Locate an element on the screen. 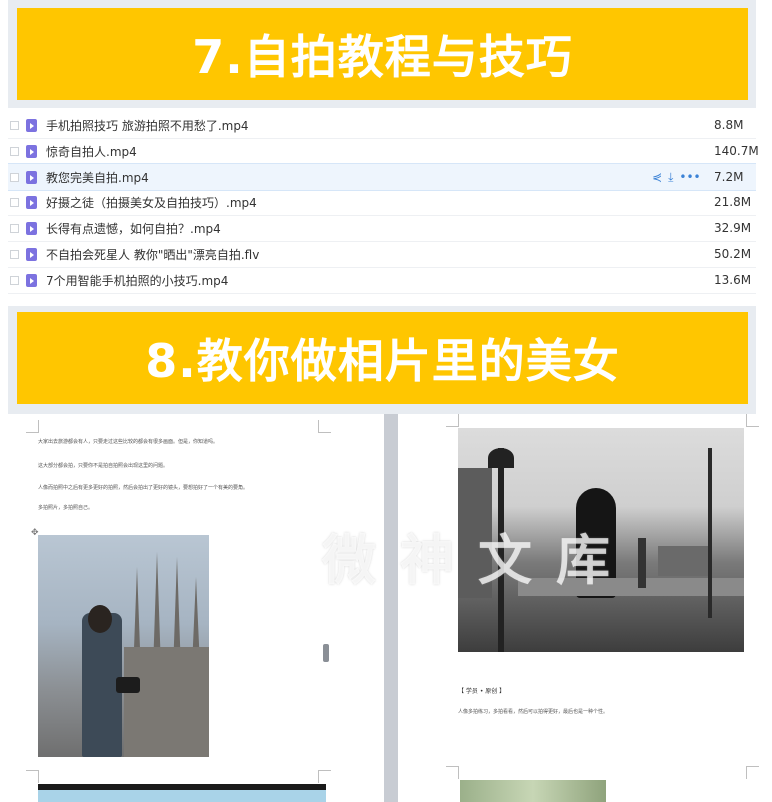  photo-partial-bottom-left is located at coordinates (182, 793).